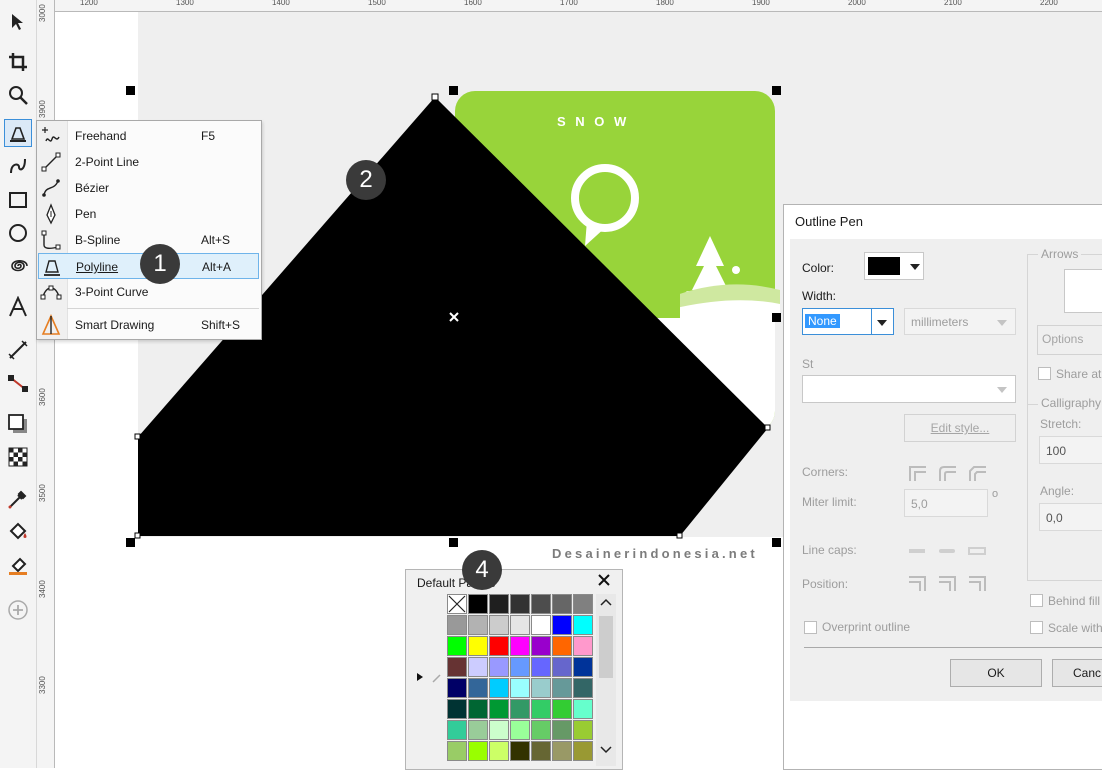  What do you see at coordinates (18, 383) in the screenshot?
I see `connector-tool` at bounding box center [18, 383].